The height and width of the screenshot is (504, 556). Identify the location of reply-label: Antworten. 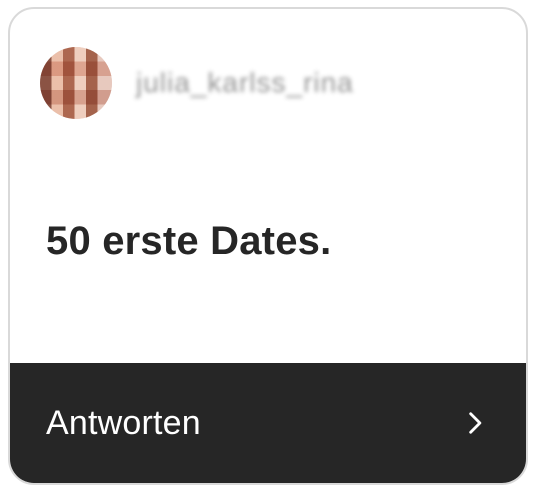
(123, 422).